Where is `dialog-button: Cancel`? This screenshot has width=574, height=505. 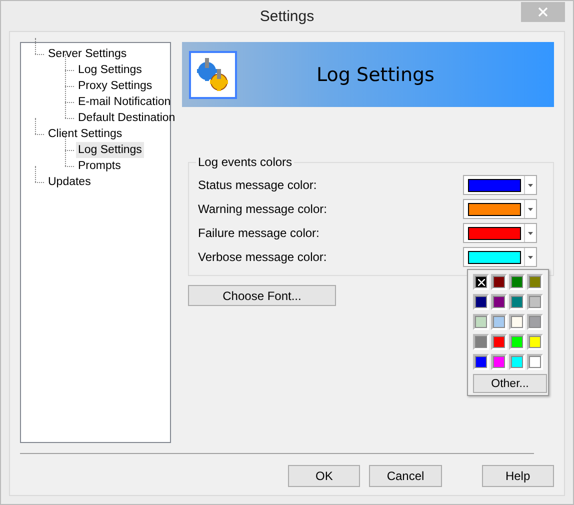
dialog-button: Cancel is located at coordinates (405, 476).